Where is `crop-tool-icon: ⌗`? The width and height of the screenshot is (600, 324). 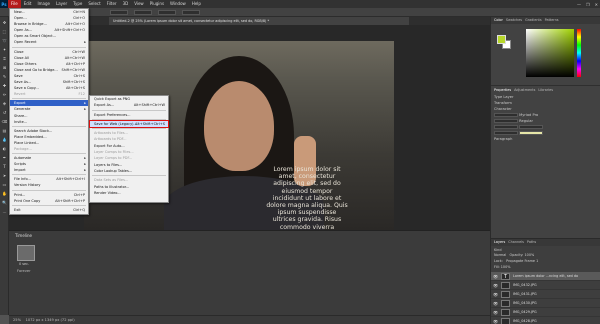 crop-tool-icon: ⌗ is located at coordinates (4, 58).